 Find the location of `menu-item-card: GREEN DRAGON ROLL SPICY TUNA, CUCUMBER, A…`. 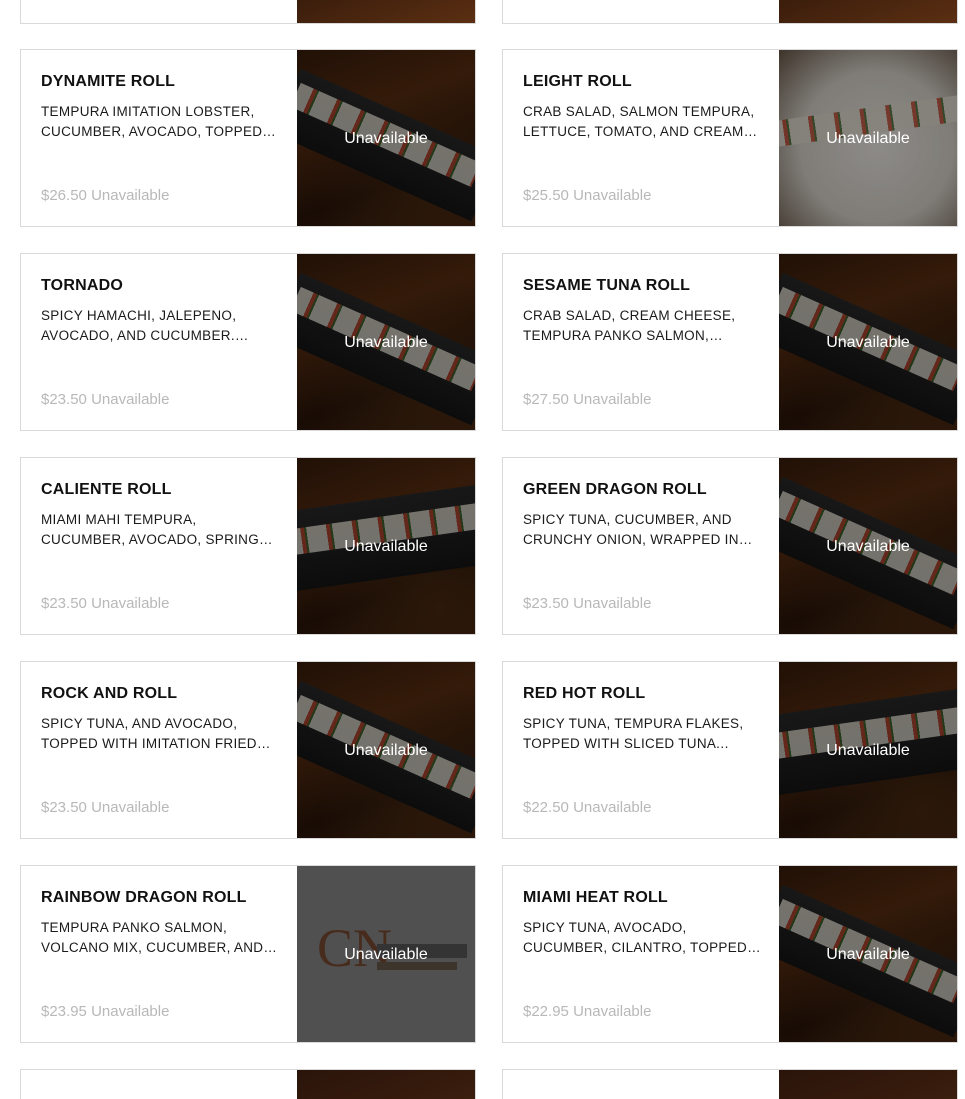

menu-item-card: GREEN DRAGON ROLL SPICY TUNA, CUCUMBER, A… is located at coordinates (730, 546).